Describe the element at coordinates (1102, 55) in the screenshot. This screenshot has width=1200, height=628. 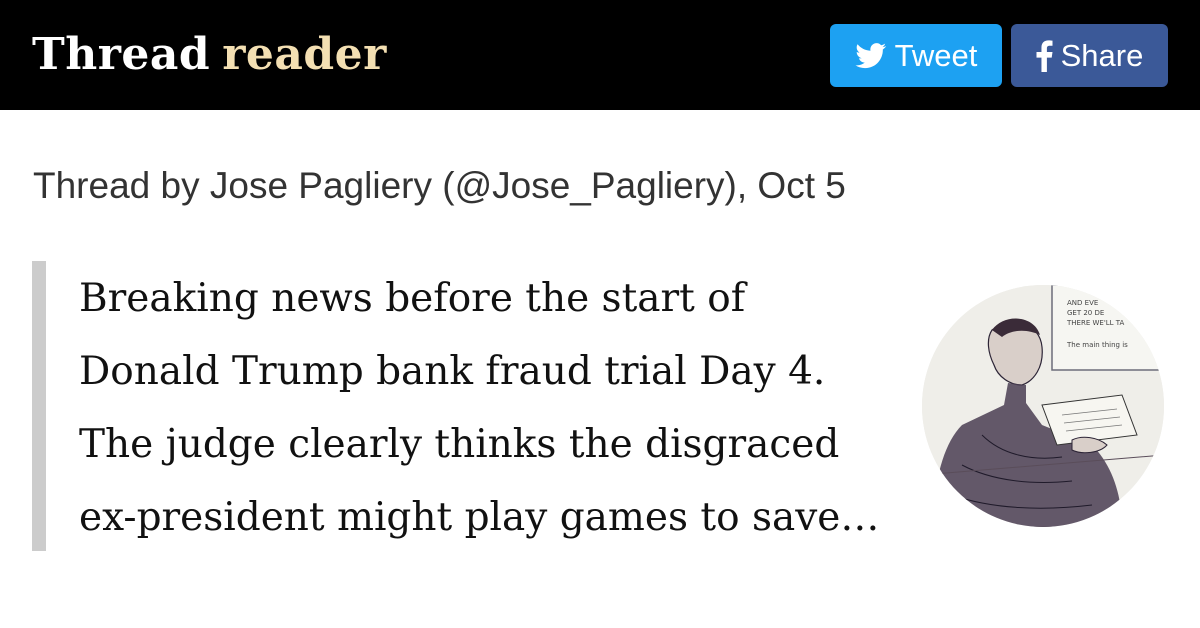
I see `share-button-label: Share` at that location.